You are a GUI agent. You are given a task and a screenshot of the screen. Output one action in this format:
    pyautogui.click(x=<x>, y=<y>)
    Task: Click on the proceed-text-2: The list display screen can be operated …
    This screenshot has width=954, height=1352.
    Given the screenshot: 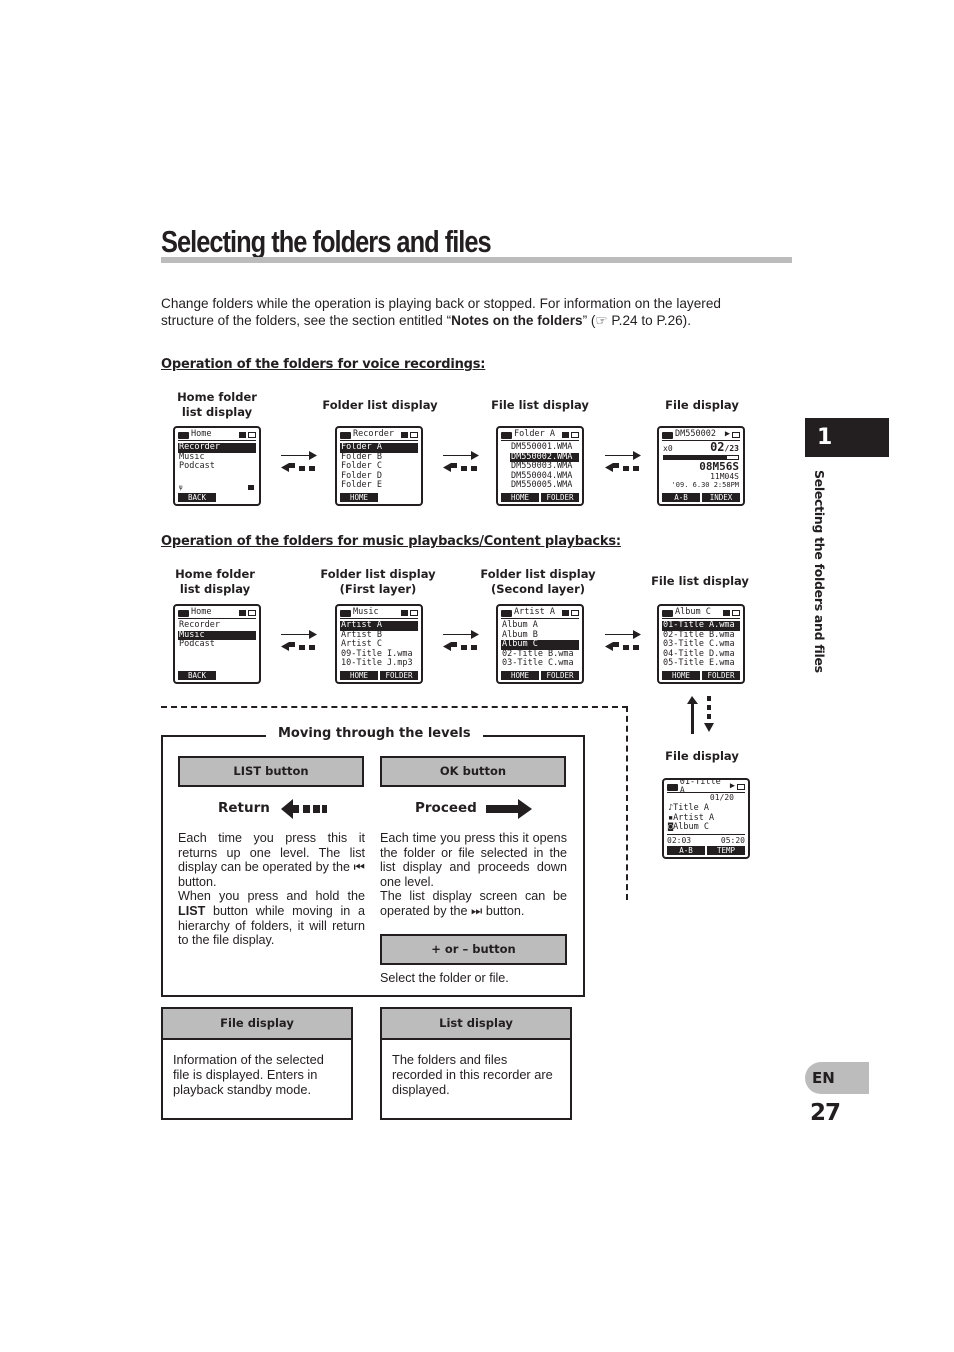 What is the action you would take?
    pyautogui.click(x=473, y=903)
    